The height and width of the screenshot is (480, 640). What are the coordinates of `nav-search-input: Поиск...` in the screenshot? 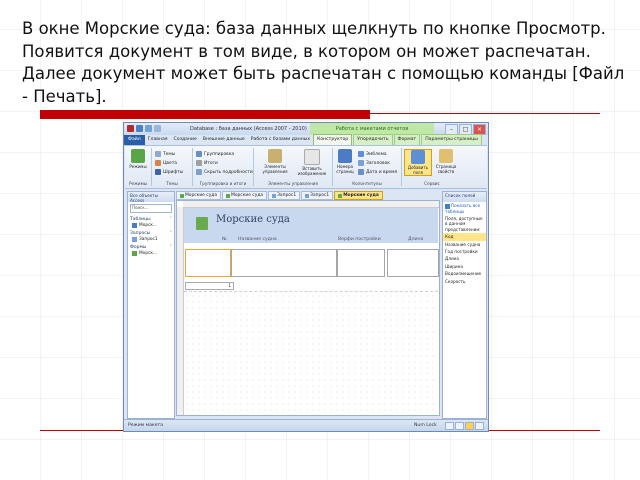 It's located at (151, 208).